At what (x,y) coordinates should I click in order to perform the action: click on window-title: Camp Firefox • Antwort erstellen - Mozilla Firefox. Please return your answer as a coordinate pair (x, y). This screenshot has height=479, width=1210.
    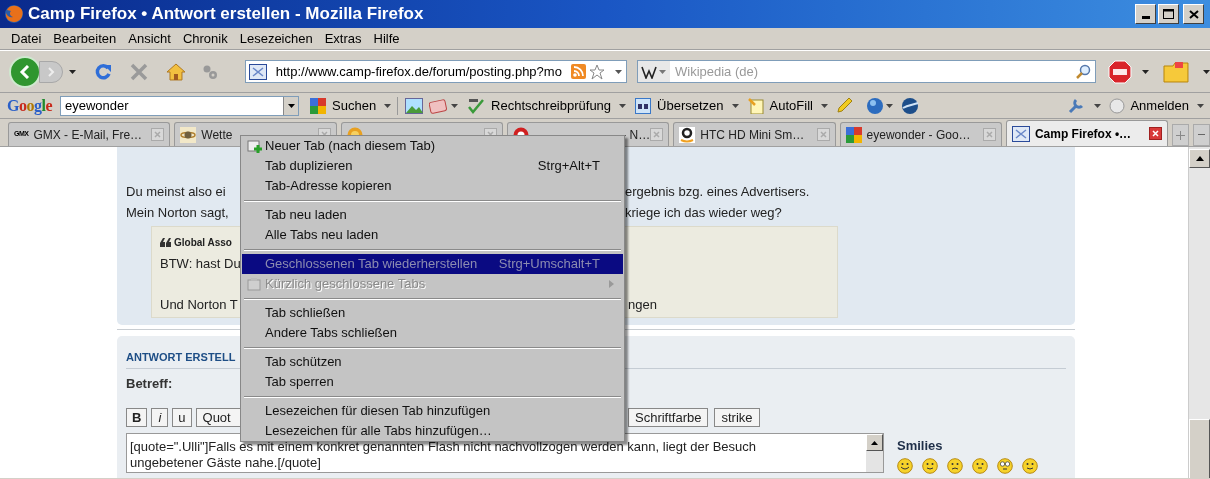
    Looking at the image, I should click on (226, 14).